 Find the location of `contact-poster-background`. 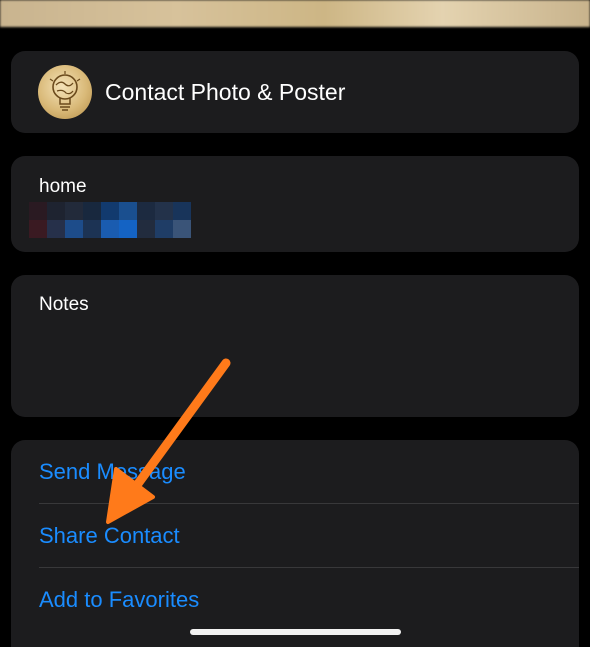

contact-poster-background is located at coordinates (295, 13).